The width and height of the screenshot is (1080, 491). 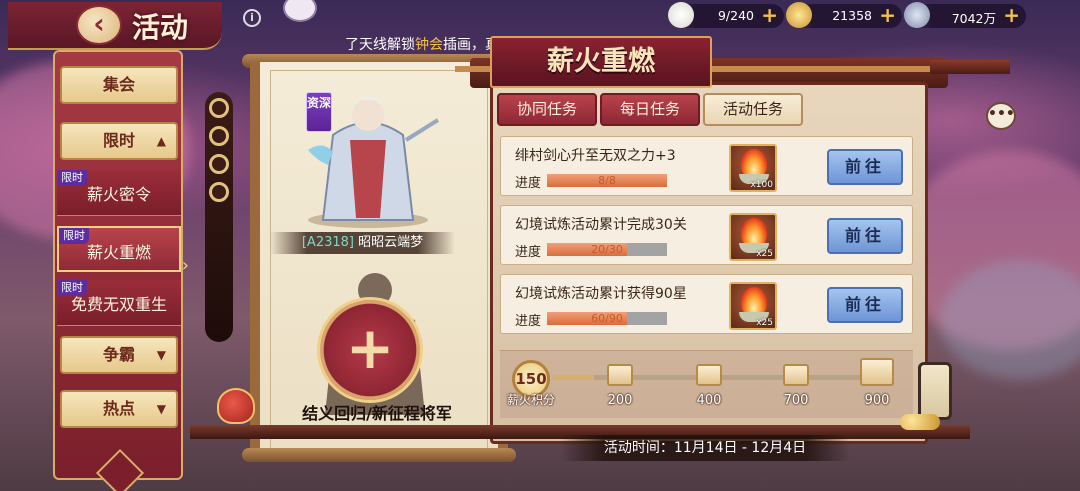 I want to click on add-coins-button: +, so click(x=1011, y=15).